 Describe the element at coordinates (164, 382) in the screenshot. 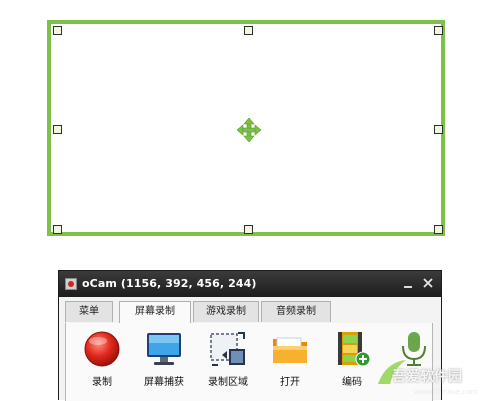

I see `tool-label: 屏幕捕获` at that location.